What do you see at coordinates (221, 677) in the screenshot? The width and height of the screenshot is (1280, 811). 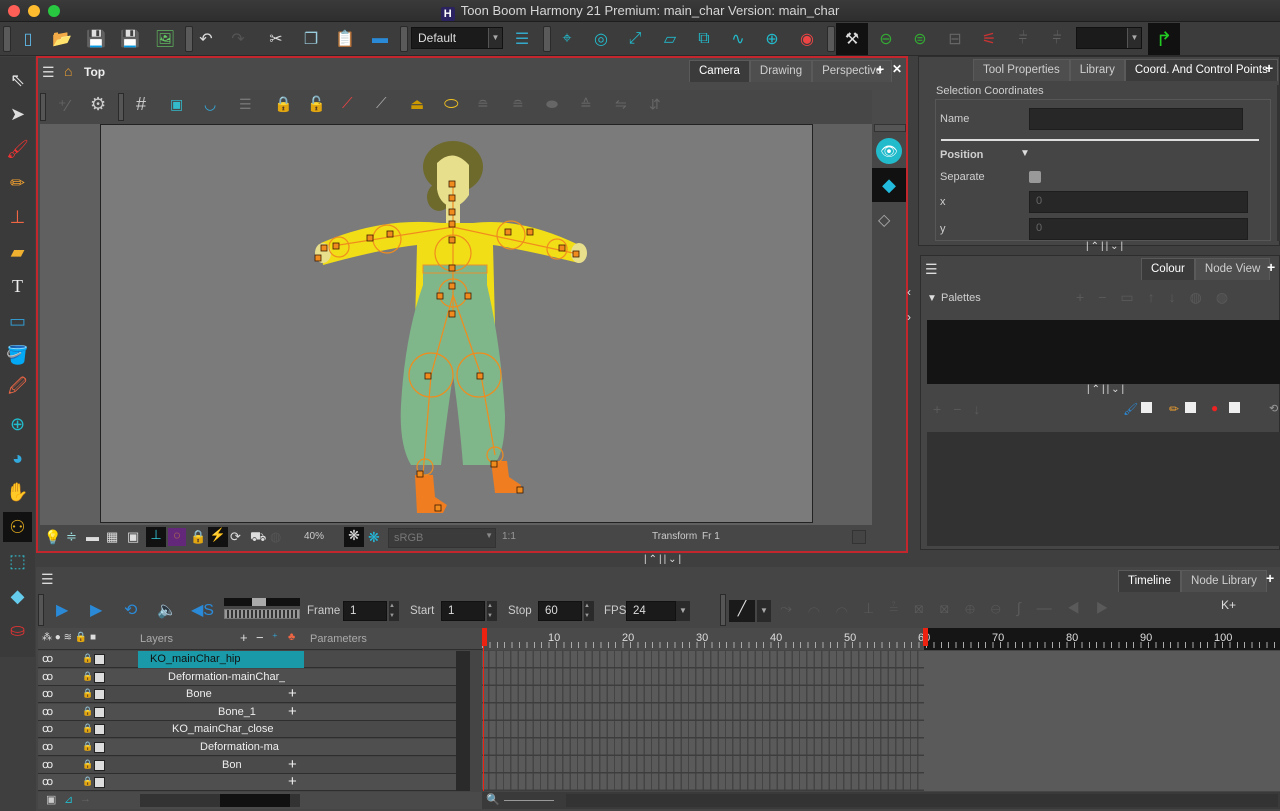 I see `layer-name-cell: Deformation-mainChar_` at bounding box center [221, 677].